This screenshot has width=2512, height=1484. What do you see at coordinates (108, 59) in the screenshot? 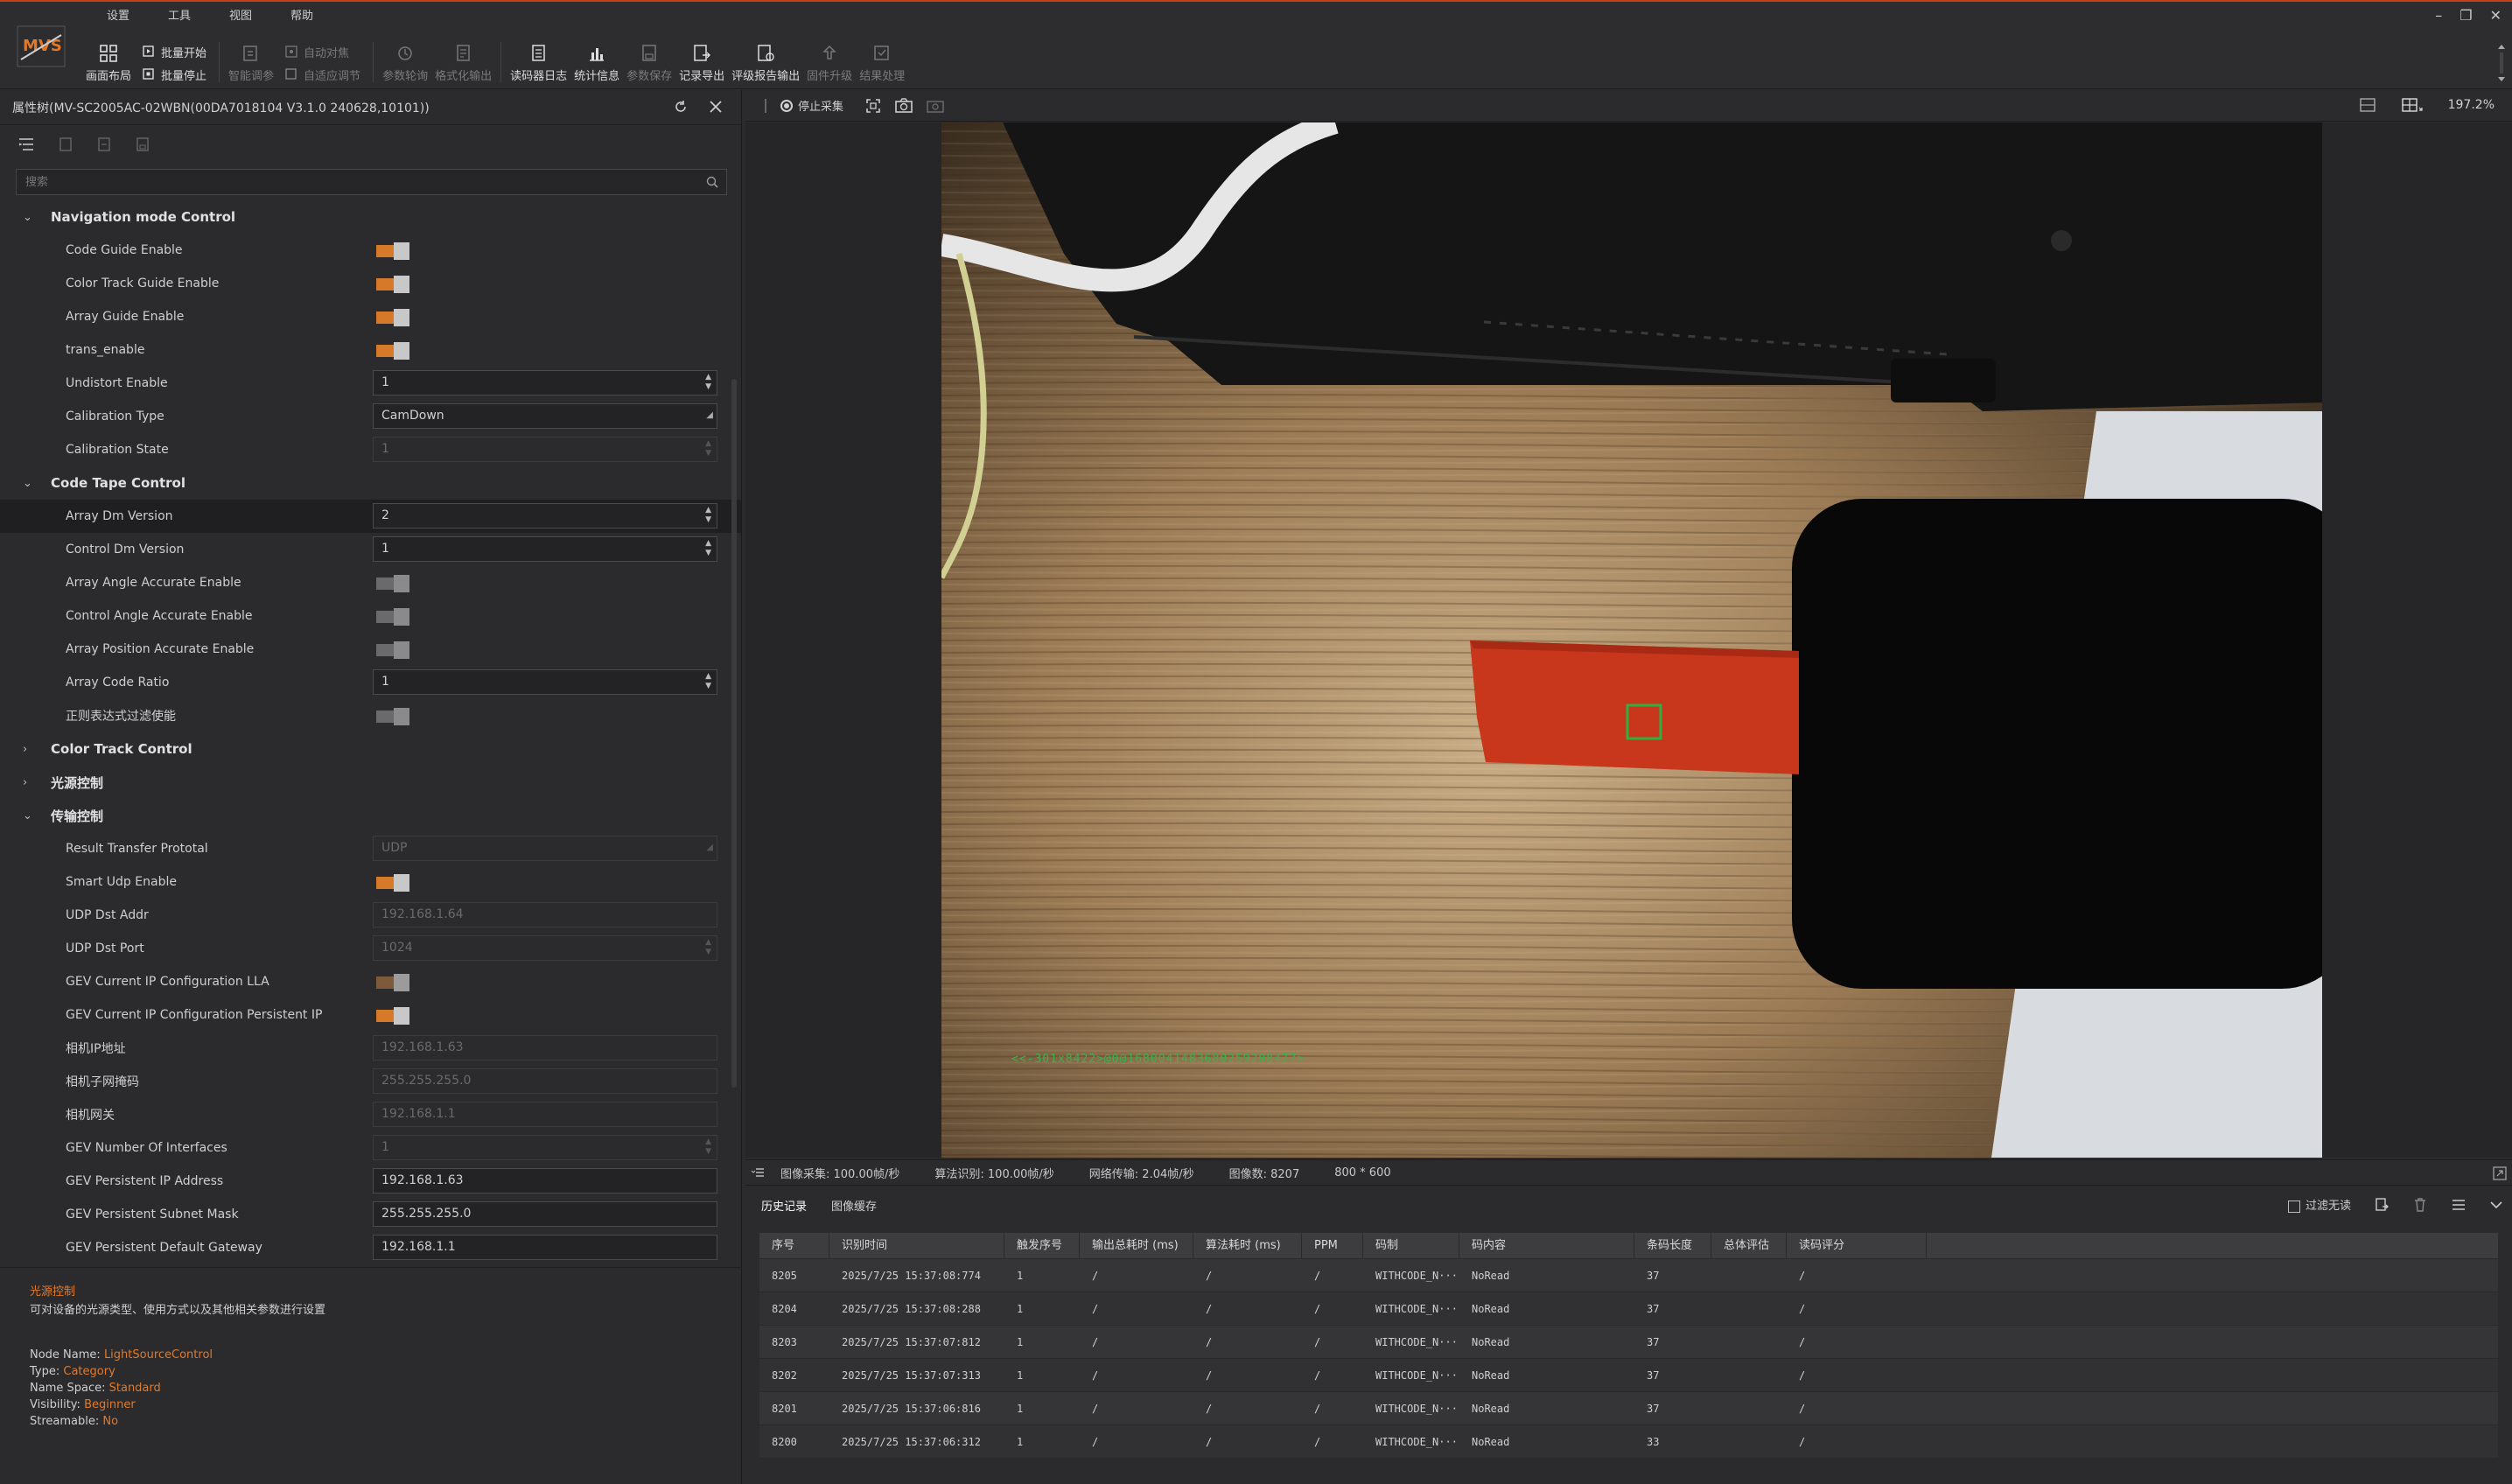
I see `layout-button: 画面布局` at bounding box center [108, 59].